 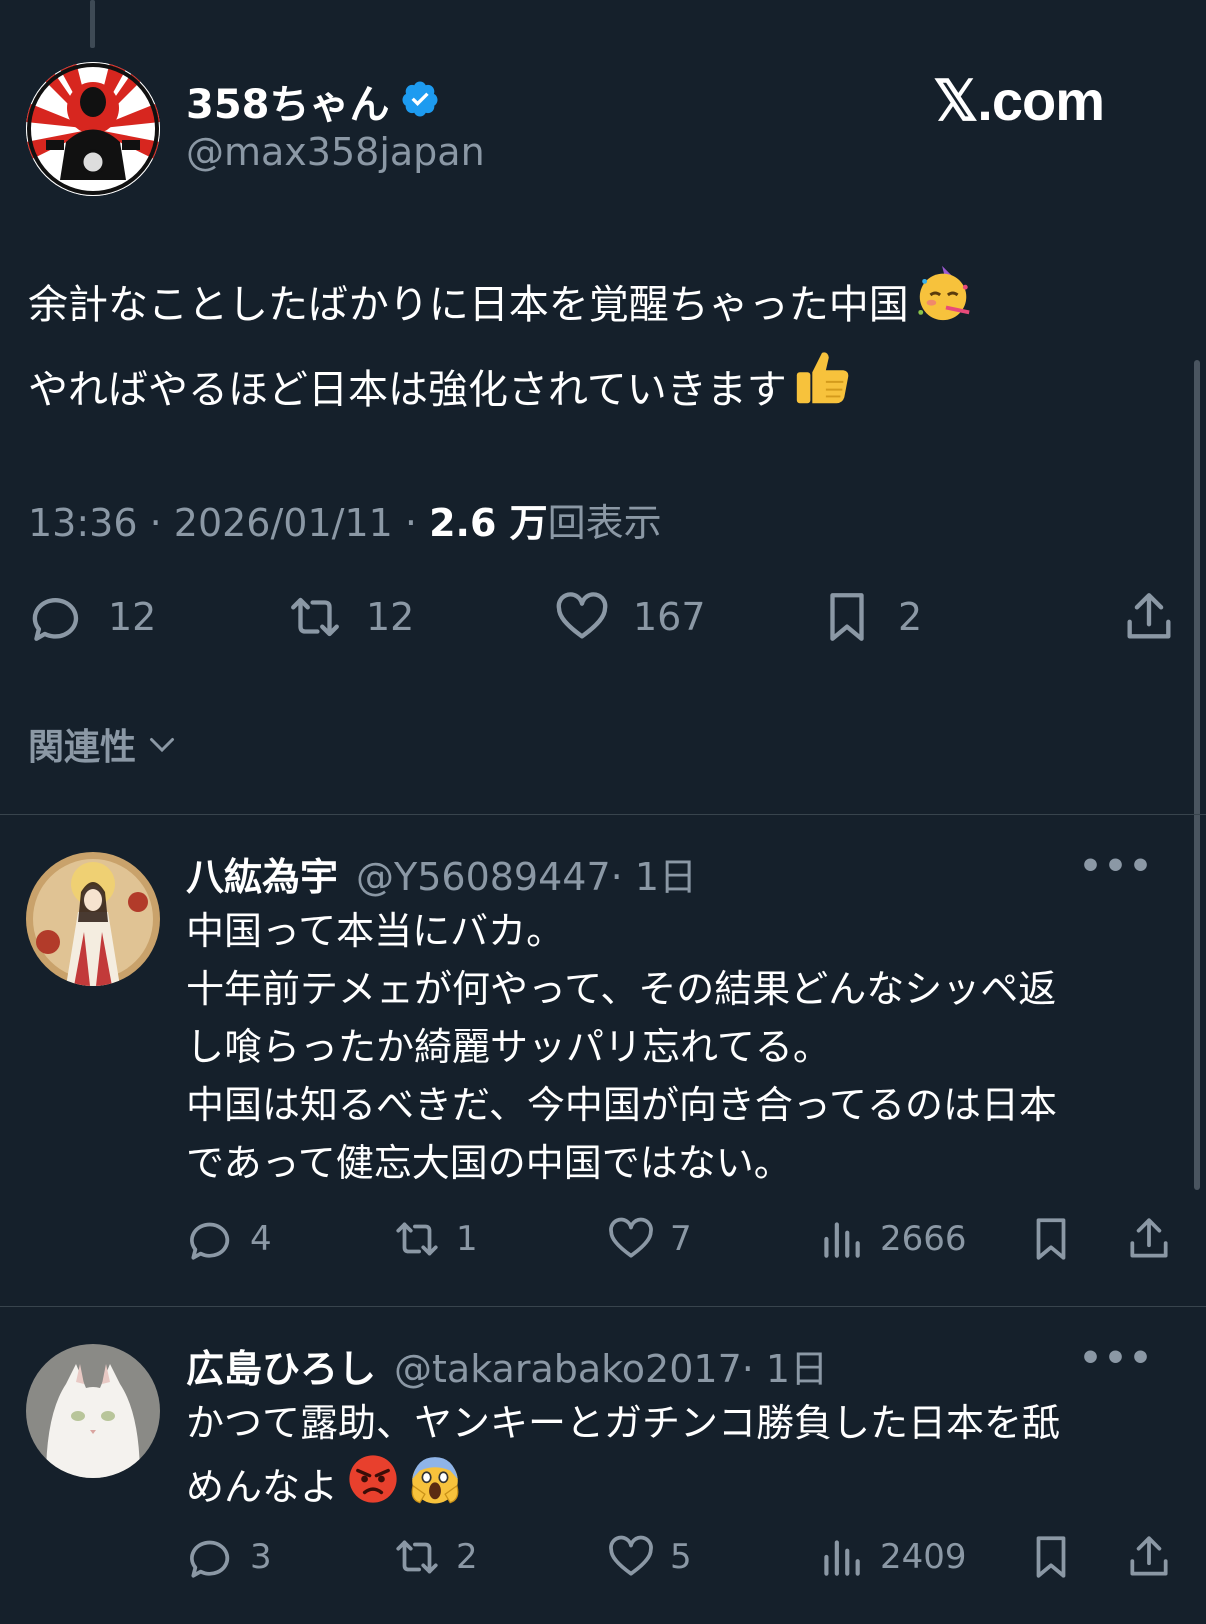 I want to click on reply-author-name: 広島ひろし, so click(x=281, y=1365).